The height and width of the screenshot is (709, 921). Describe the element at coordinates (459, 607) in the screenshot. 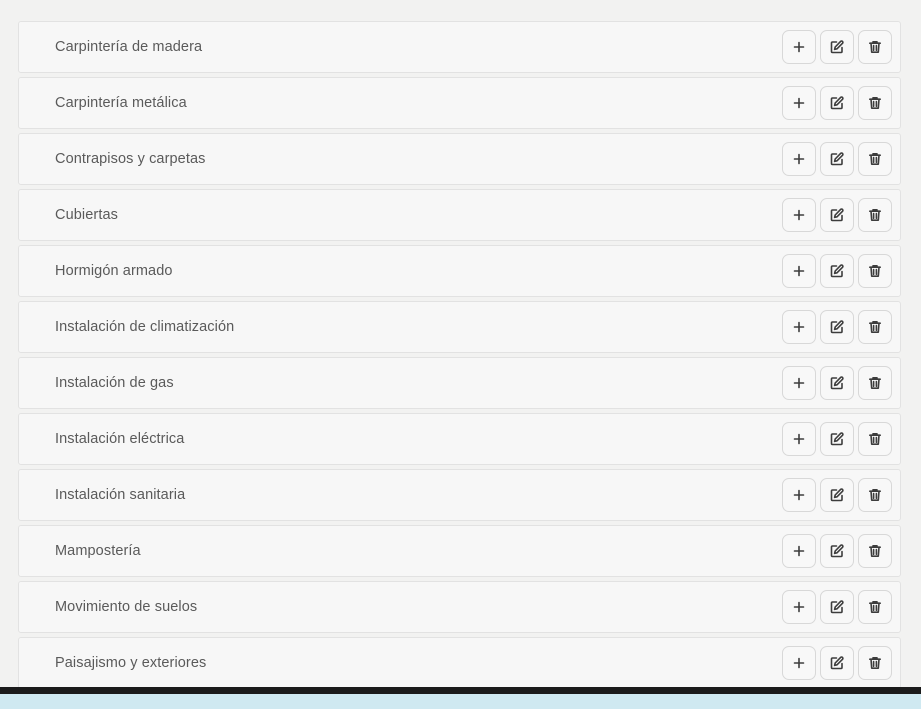

I see `list-item: Movimiento de suelos` at that location.